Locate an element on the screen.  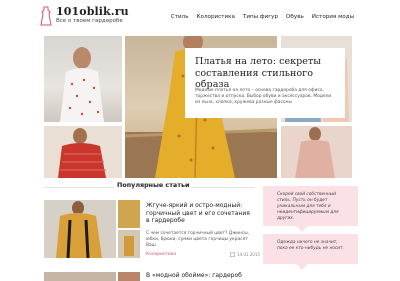
site-logo-title: 101oblik.ru is located at coordinates (92, 11).